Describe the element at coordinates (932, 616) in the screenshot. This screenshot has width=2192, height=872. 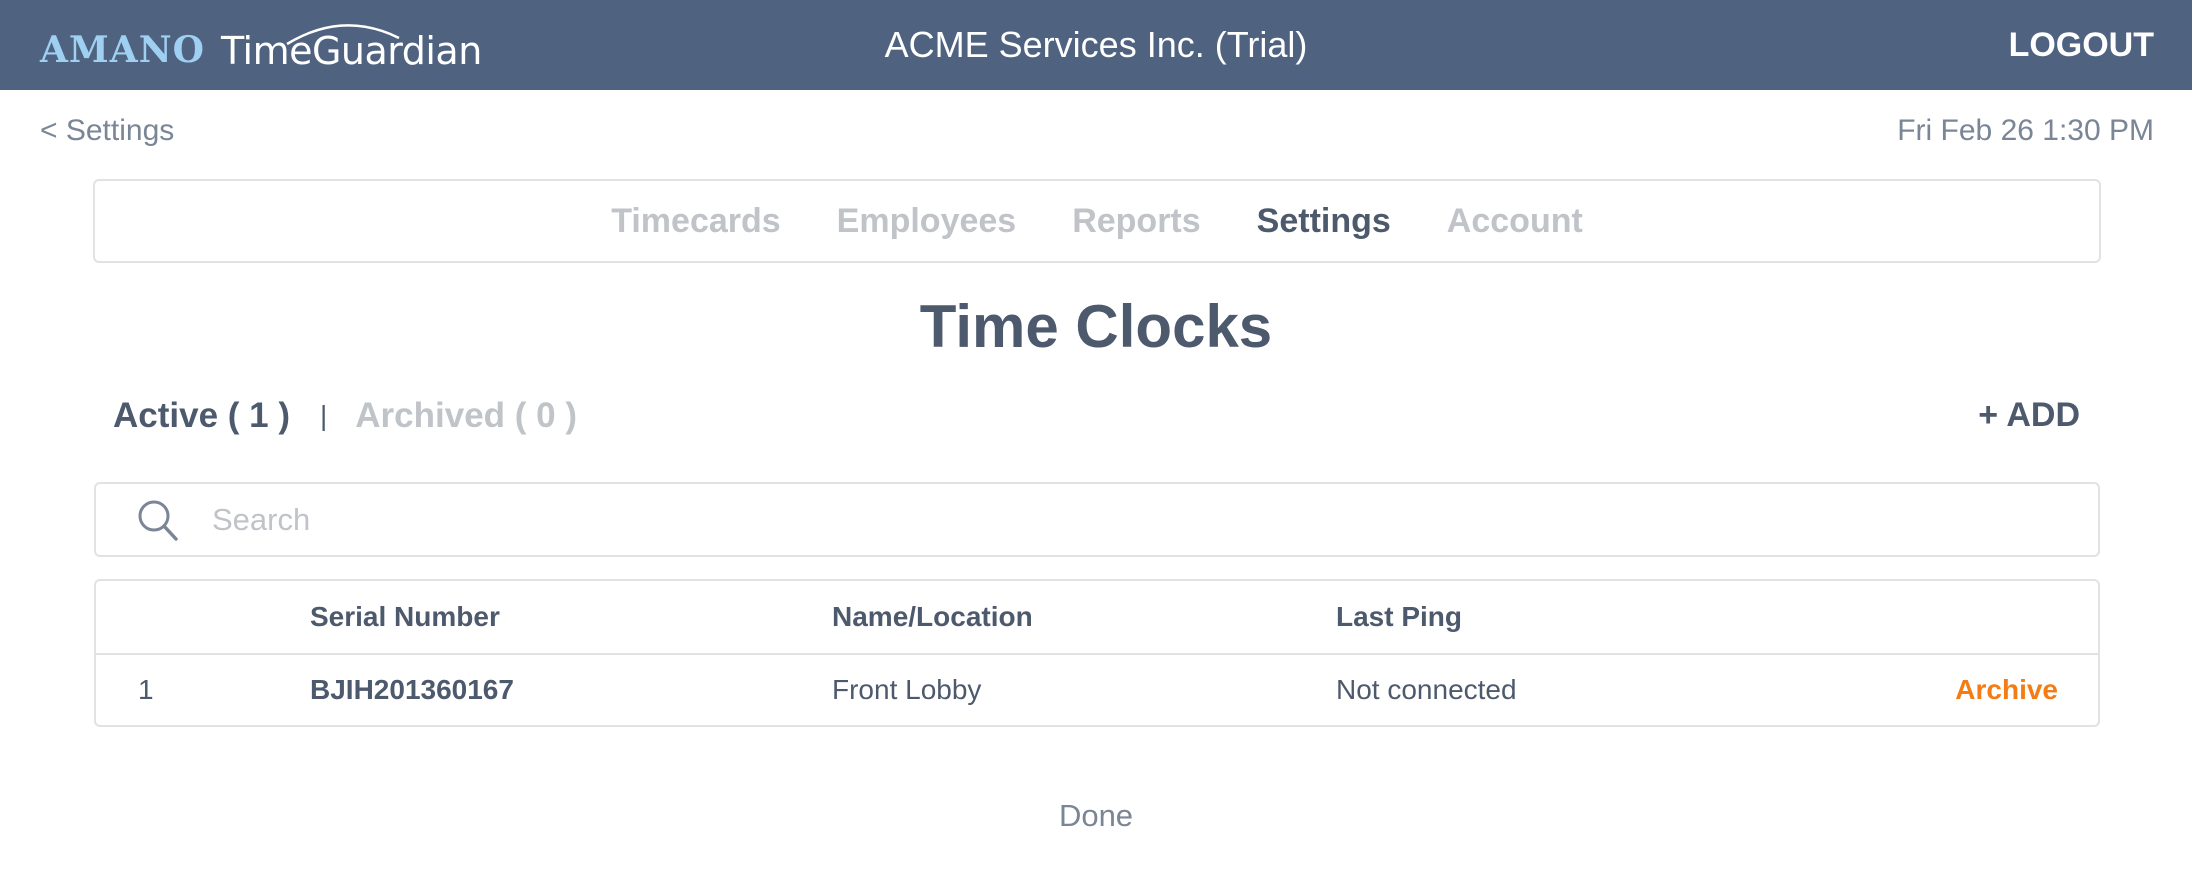
I see `column-header-name: Name/Location` at that location.